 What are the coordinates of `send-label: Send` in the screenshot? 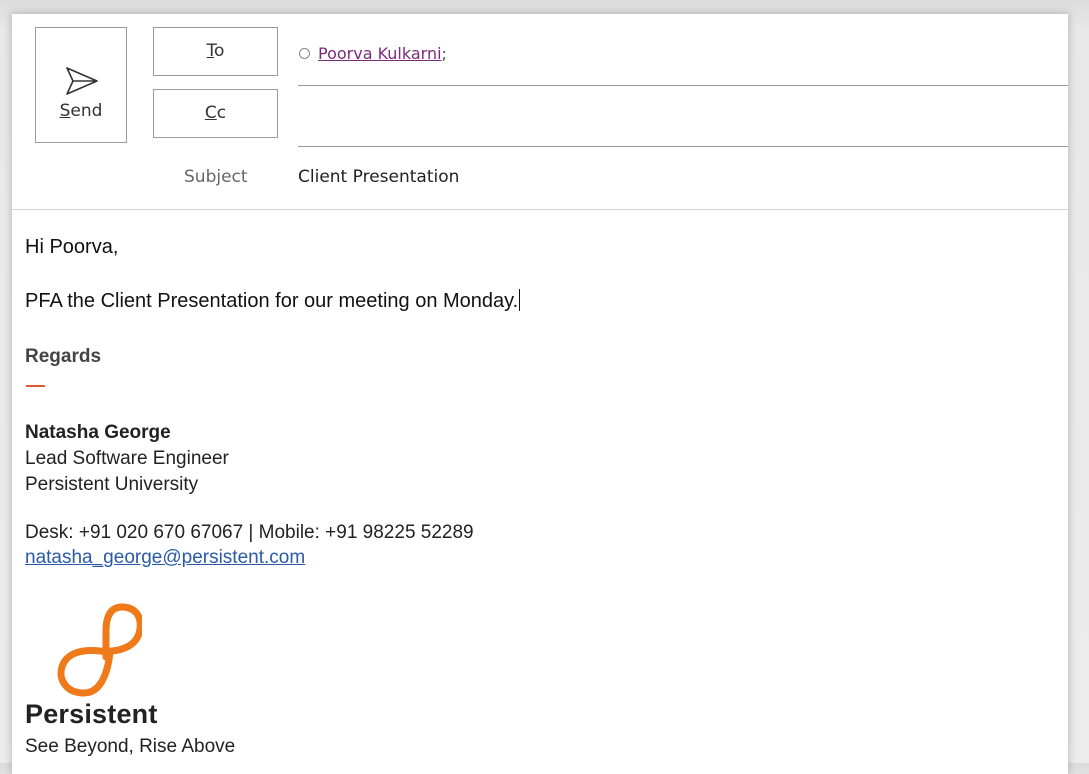 It's located at (81, 111).